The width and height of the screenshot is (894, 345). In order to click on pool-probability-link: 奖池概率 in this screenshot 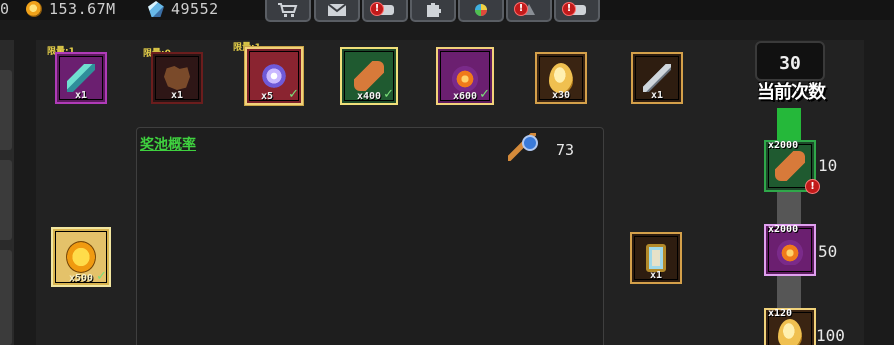, I will do `click(168, 144)`.